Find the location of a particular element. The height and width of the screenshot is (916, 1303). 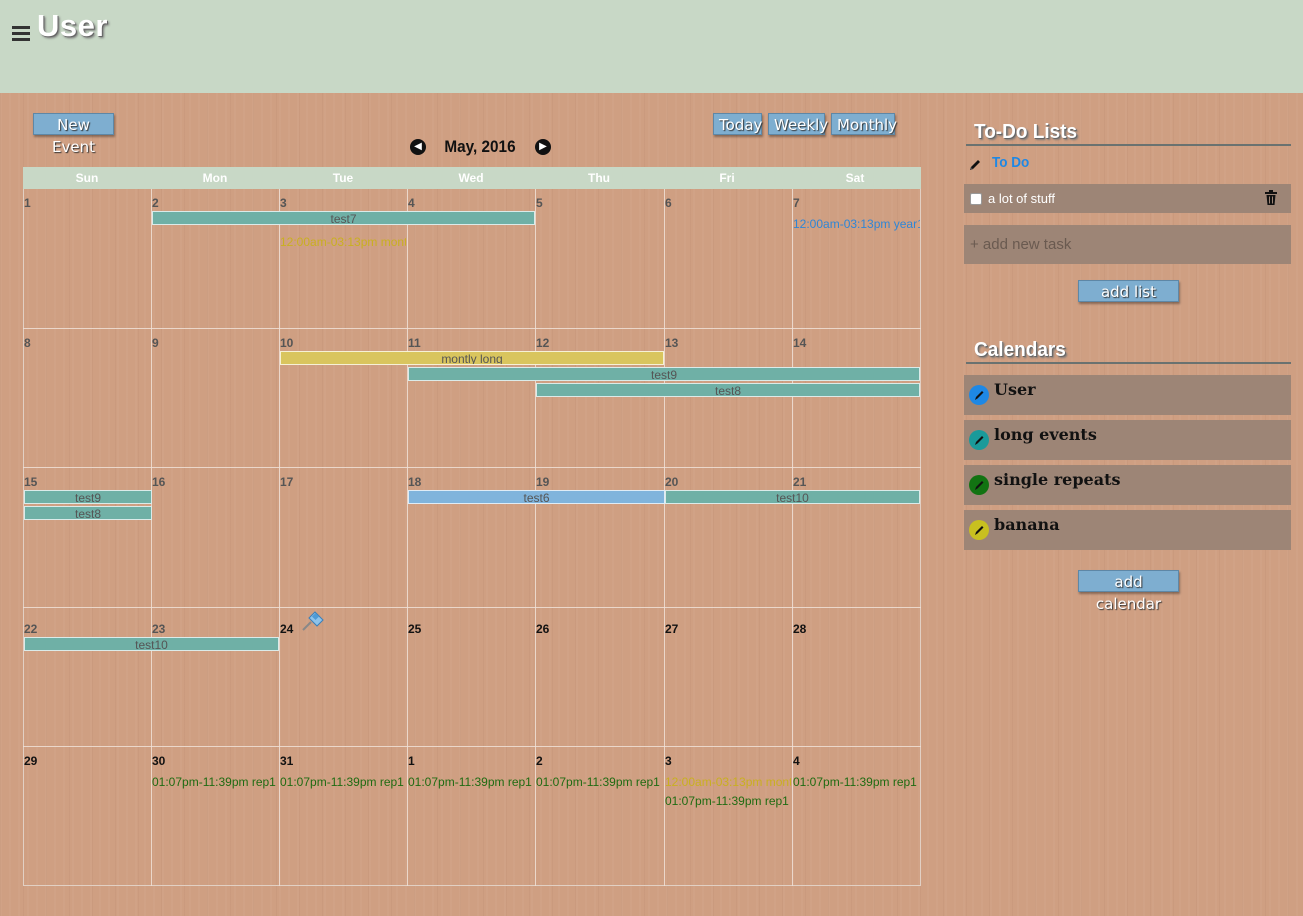

trash-icon is located at coordinates (1271, 197).